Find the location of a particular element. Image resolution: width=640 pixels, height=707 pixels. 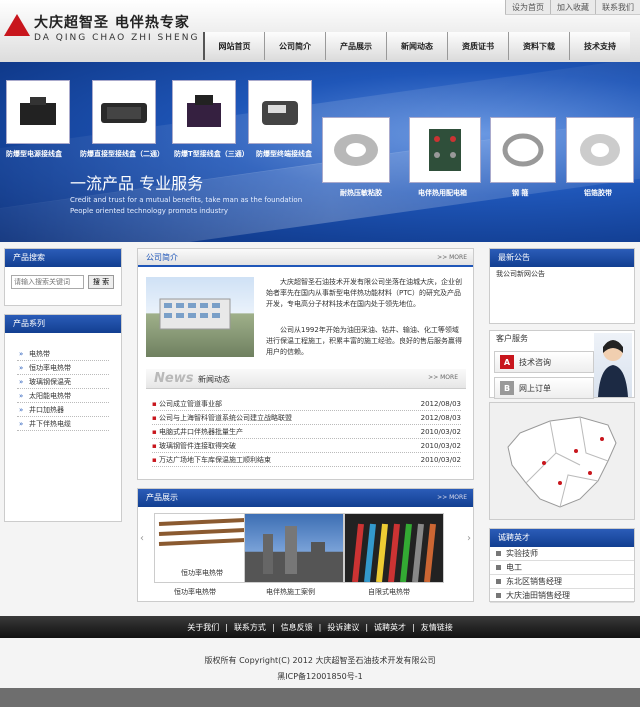

nav-news: 新闻动态 is located at coordinates (416, 46).